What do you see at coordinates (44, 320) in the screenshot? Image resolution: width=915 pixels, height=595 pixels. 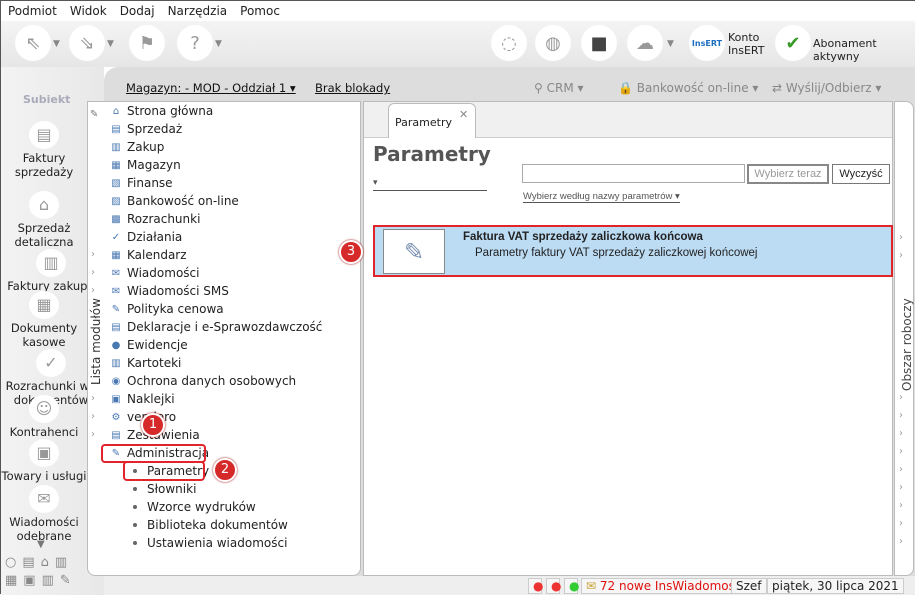 I see `nav-dokumenty-kasowe: ▦ Dokumenty kasowe` at bounding box center [44, 320].